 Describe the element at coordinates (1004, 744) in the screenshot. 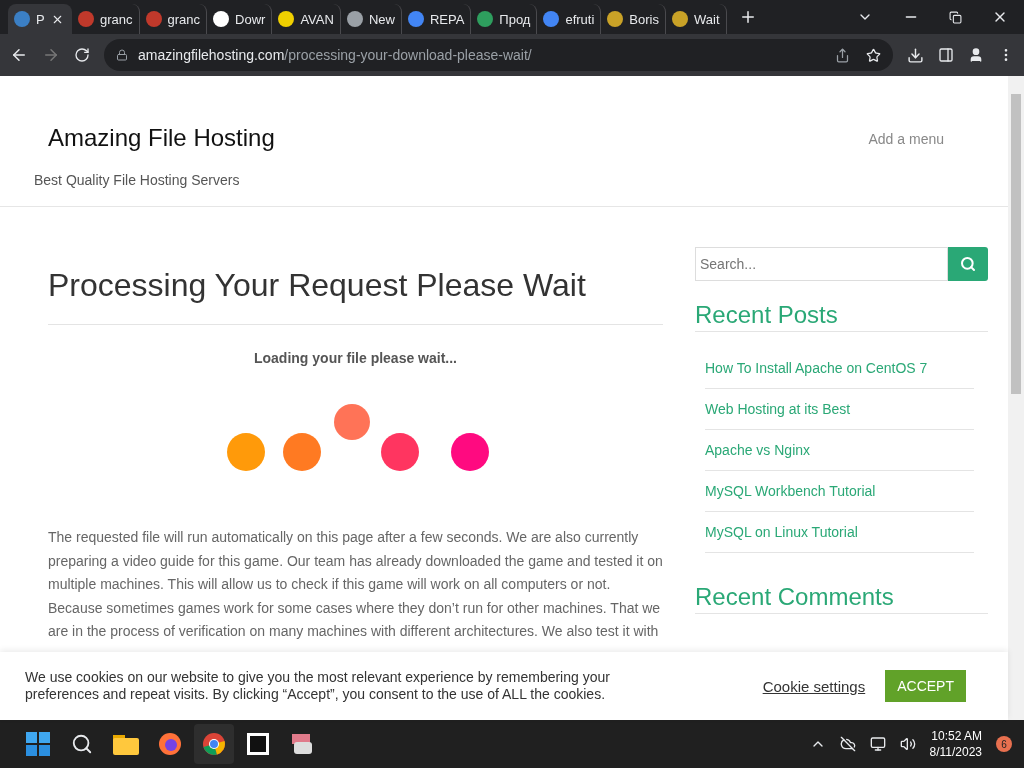

I see `notification-badge: 6` at that location.